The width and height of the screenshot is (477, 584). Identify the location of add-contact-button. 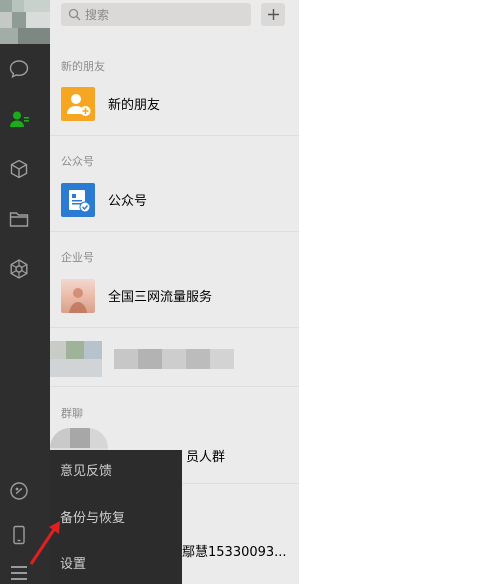
(273, 14).